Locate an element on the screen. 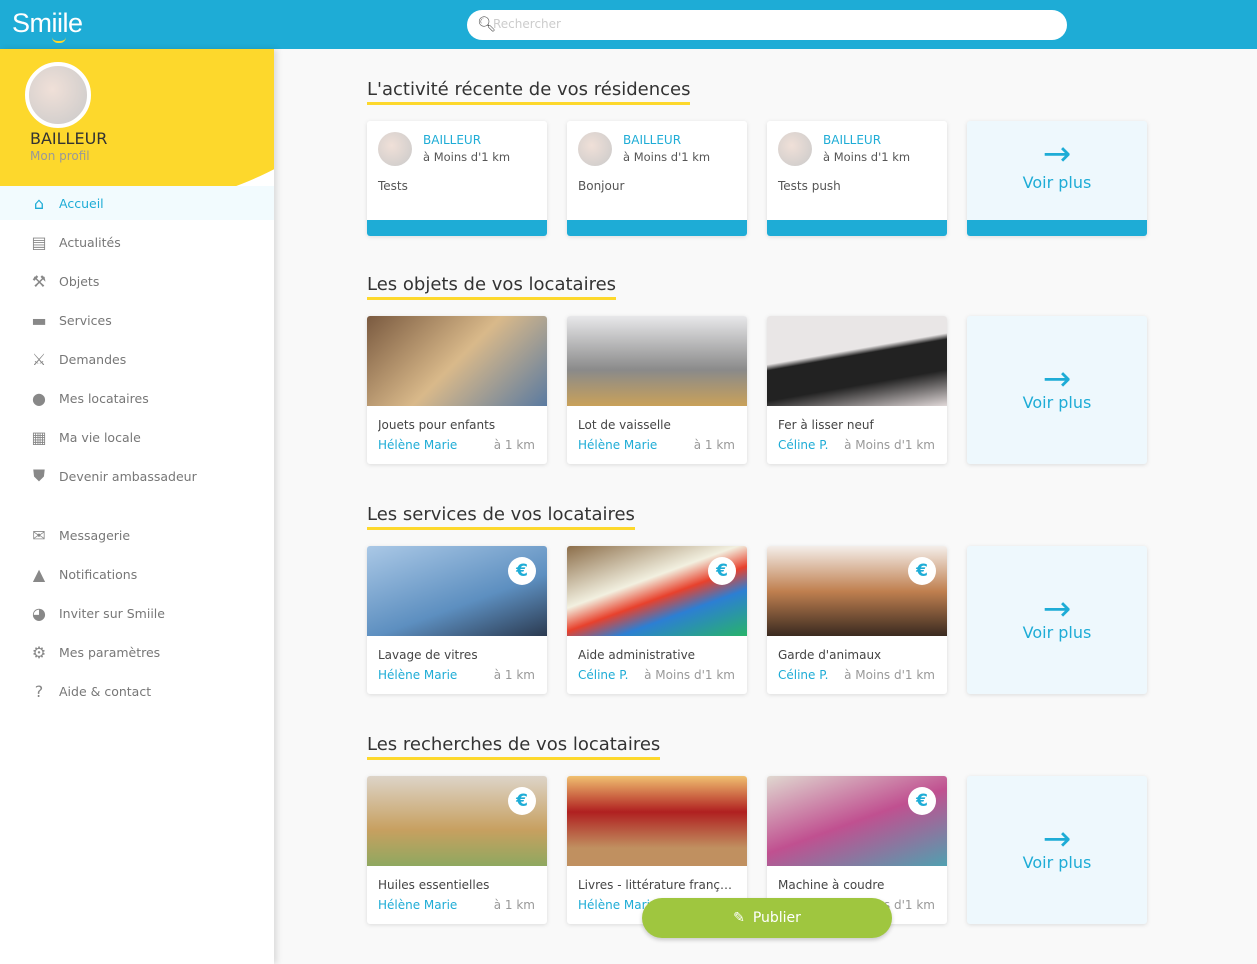 The height and width of the screenshot is (964, 1257). top-bar: Smiile 🔍︎ is located at coordinates (628, 24).